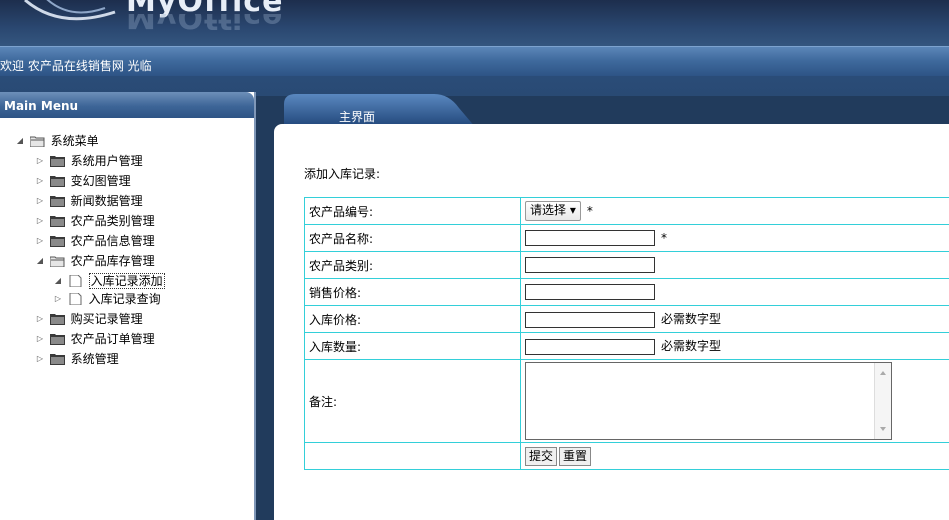 This screenshot has width=949, height=520. Describe the element at coordinates (734, 456) in the screenshot. I see `form-cell: 提交 重置` at that location.